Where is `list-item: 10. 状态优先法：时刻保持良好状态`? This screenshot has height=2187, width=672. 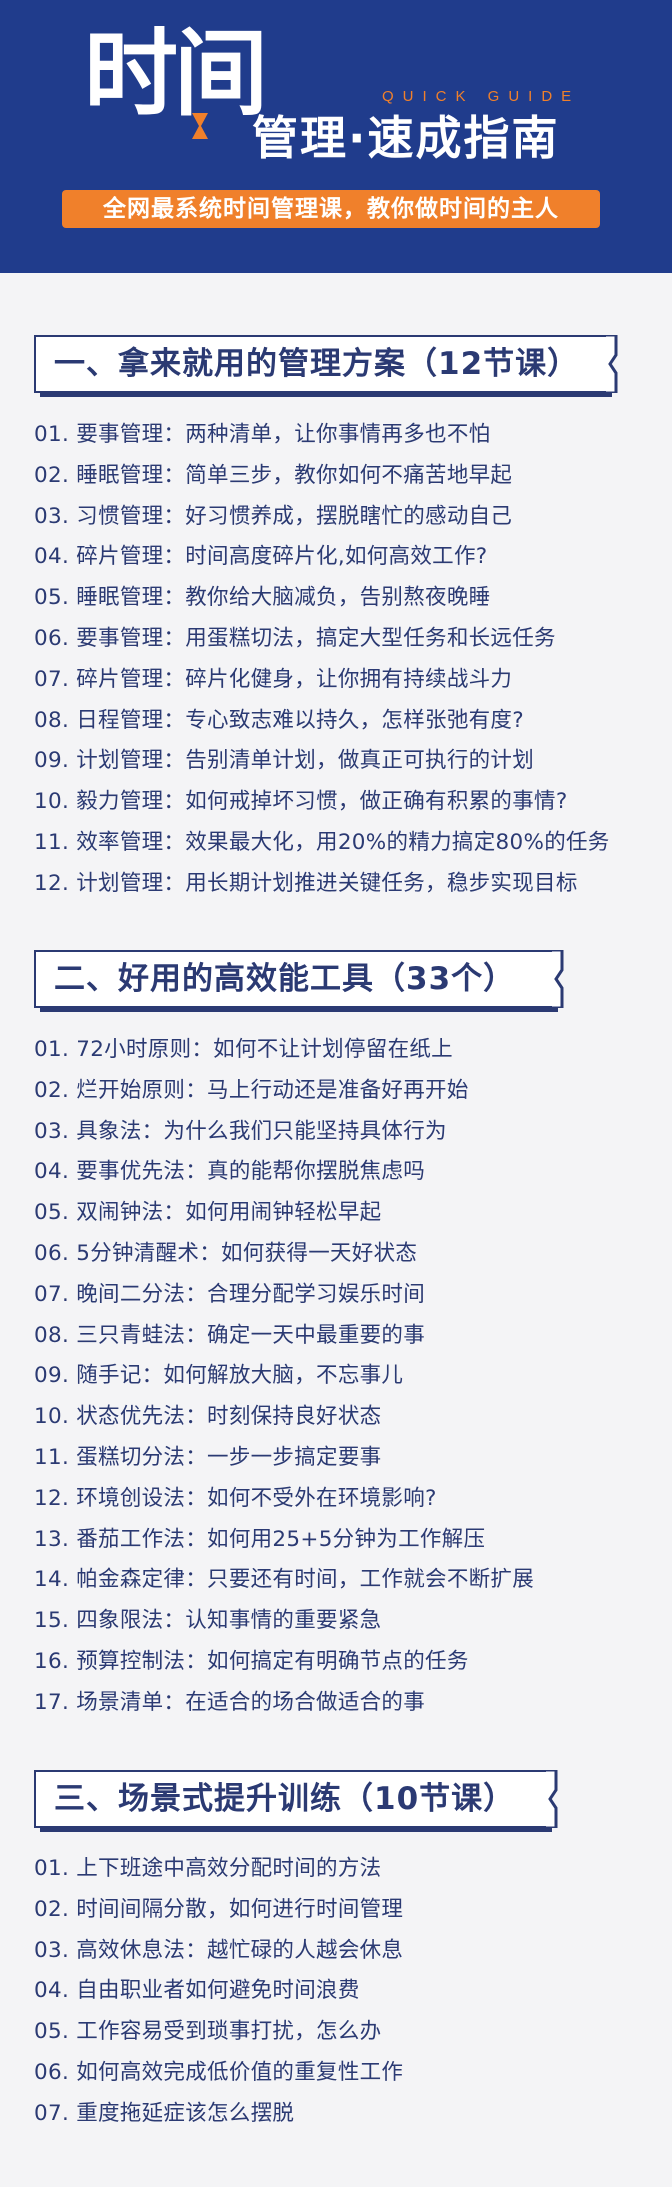
list-item: 10. 状态优先法：时刻保持良好状态 is located at coordinates (208, 1417).